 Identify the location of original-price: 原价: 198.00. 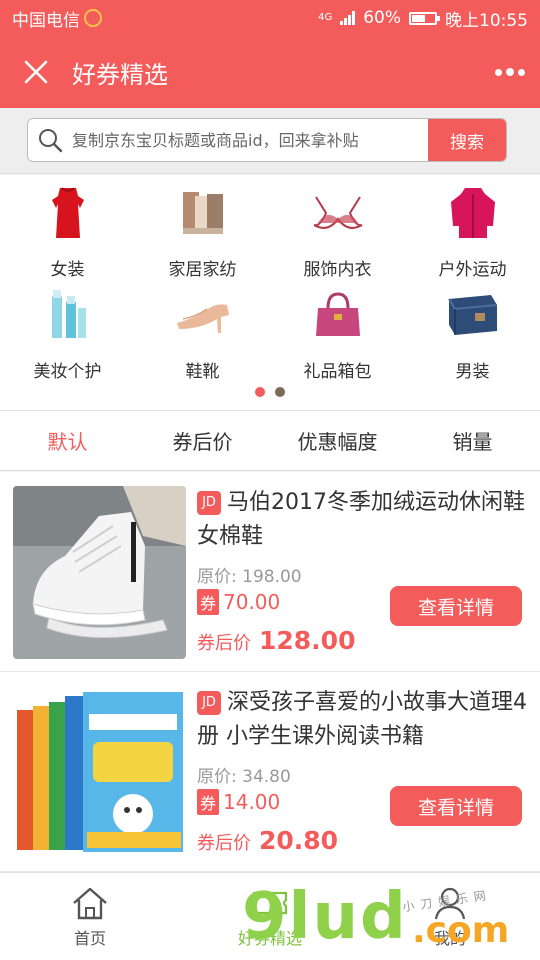
(249, 577).